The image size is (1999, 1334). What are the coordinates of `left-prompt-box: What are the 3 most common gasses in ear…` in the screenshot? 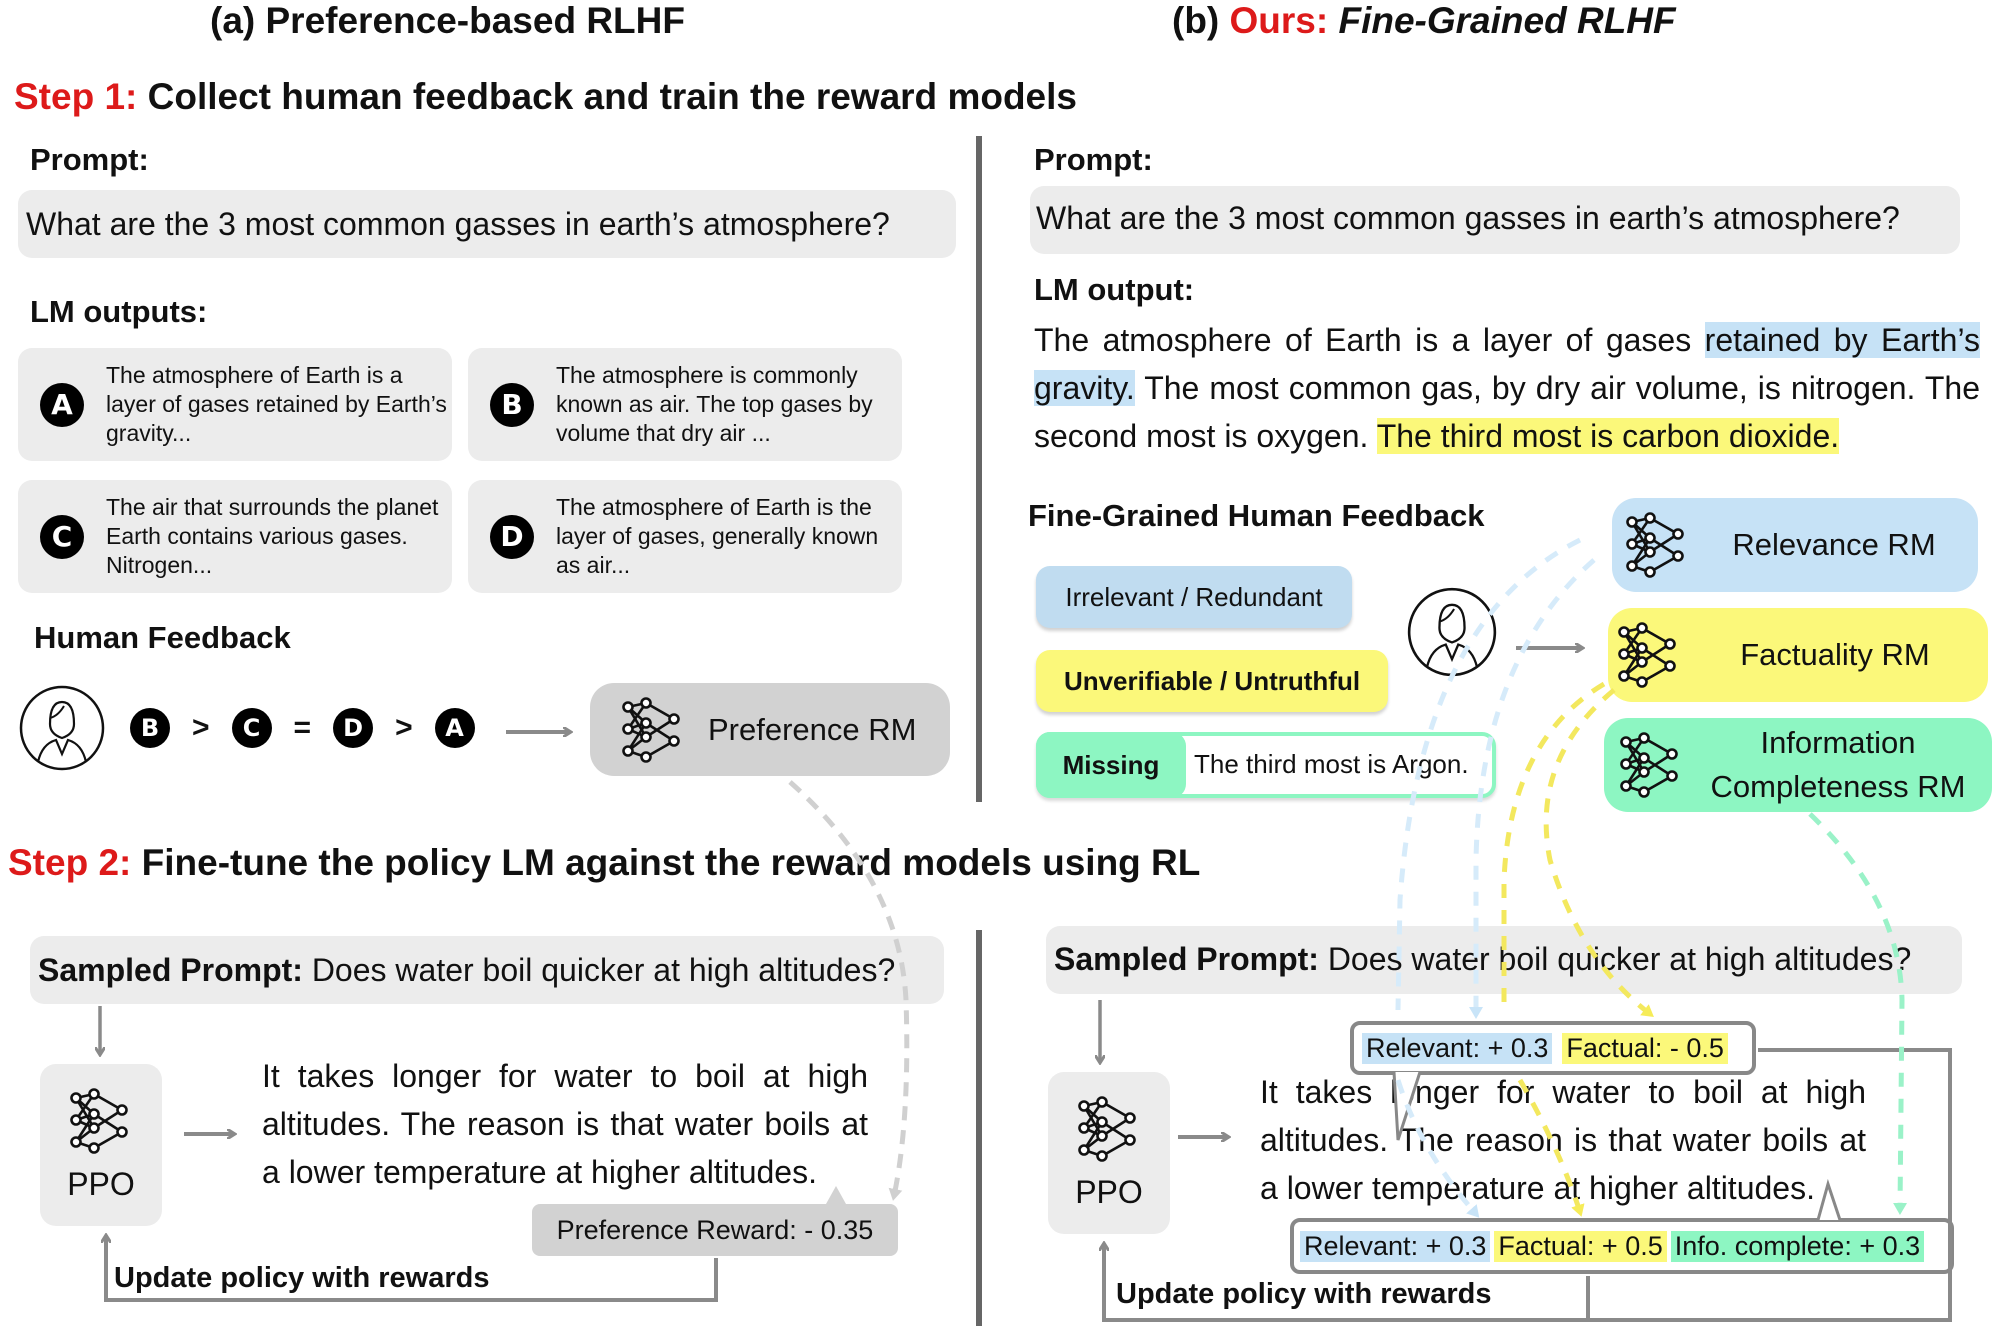 It's located at (487, 224).